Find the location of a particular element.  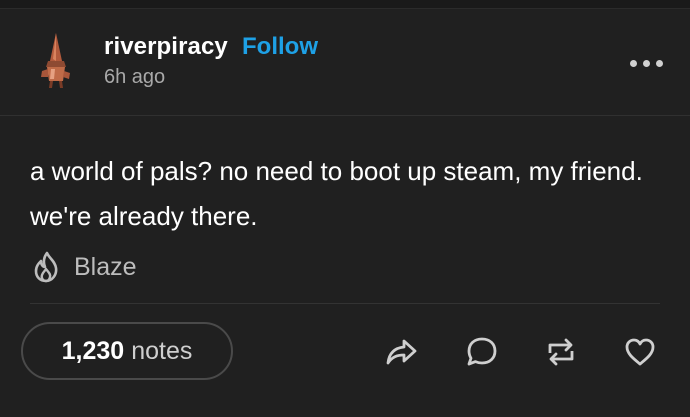

notes-button: 1,230 notes is located at coordinates (127, 351).